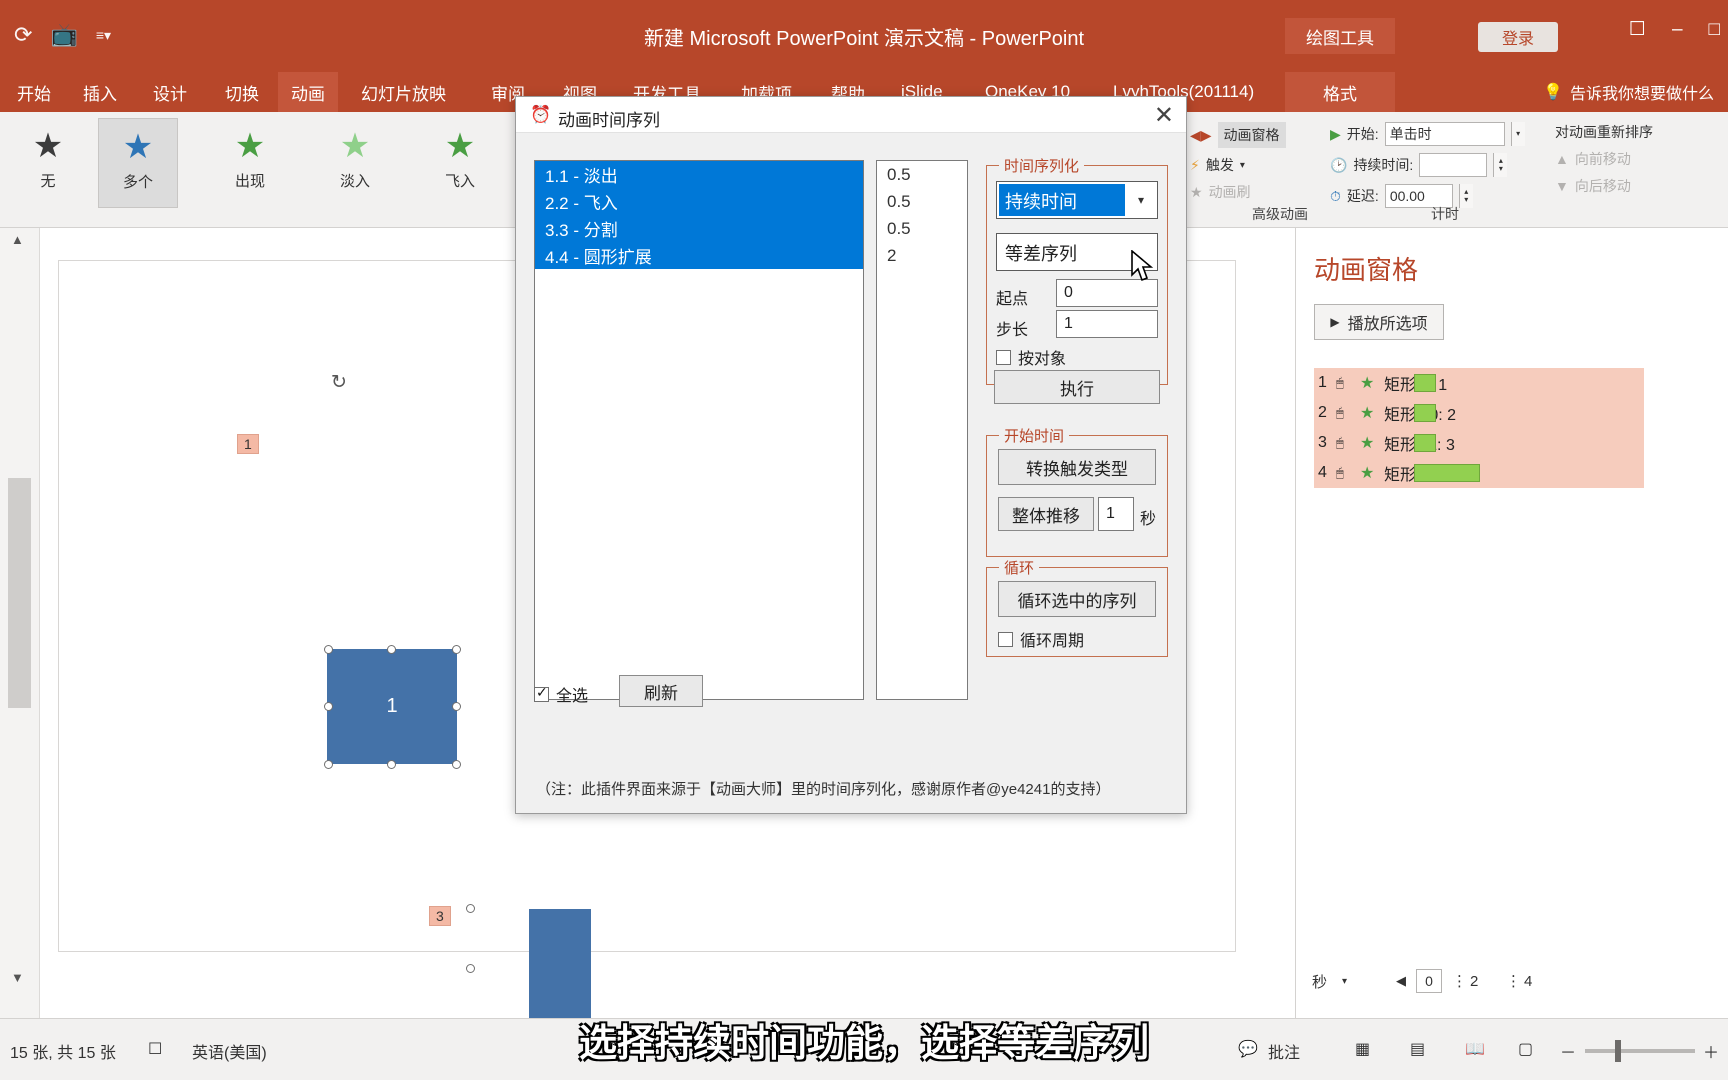 The width and height of the screenshot is (1728, 1080). What do you see at coordinates (460, 163) in the screenshot?
I see `animation-flyin: ★ 飞入` at bounding box center [460, 163].